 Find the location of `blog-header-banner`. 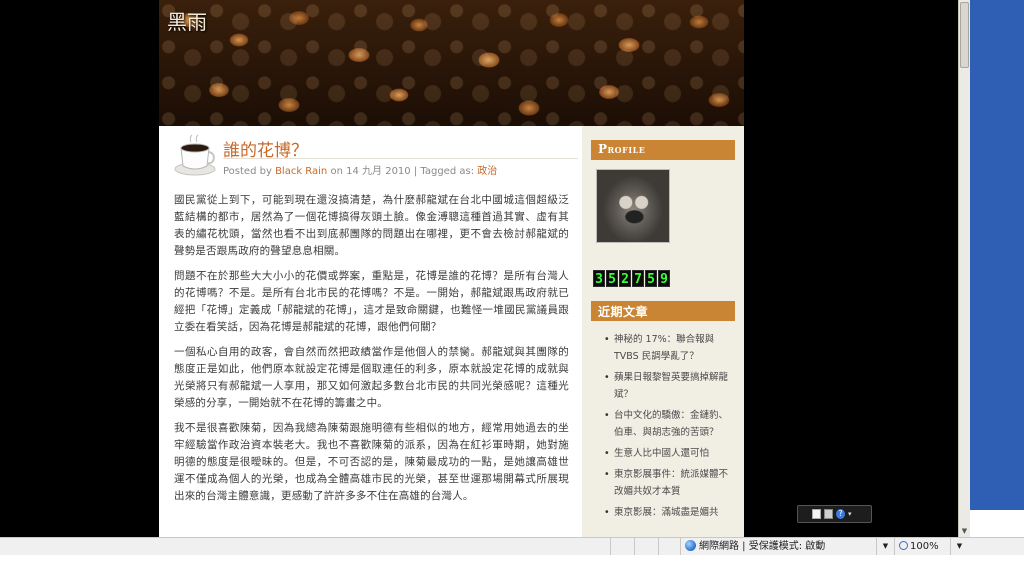

blog-header-banner is located at coordinates (451, 63).